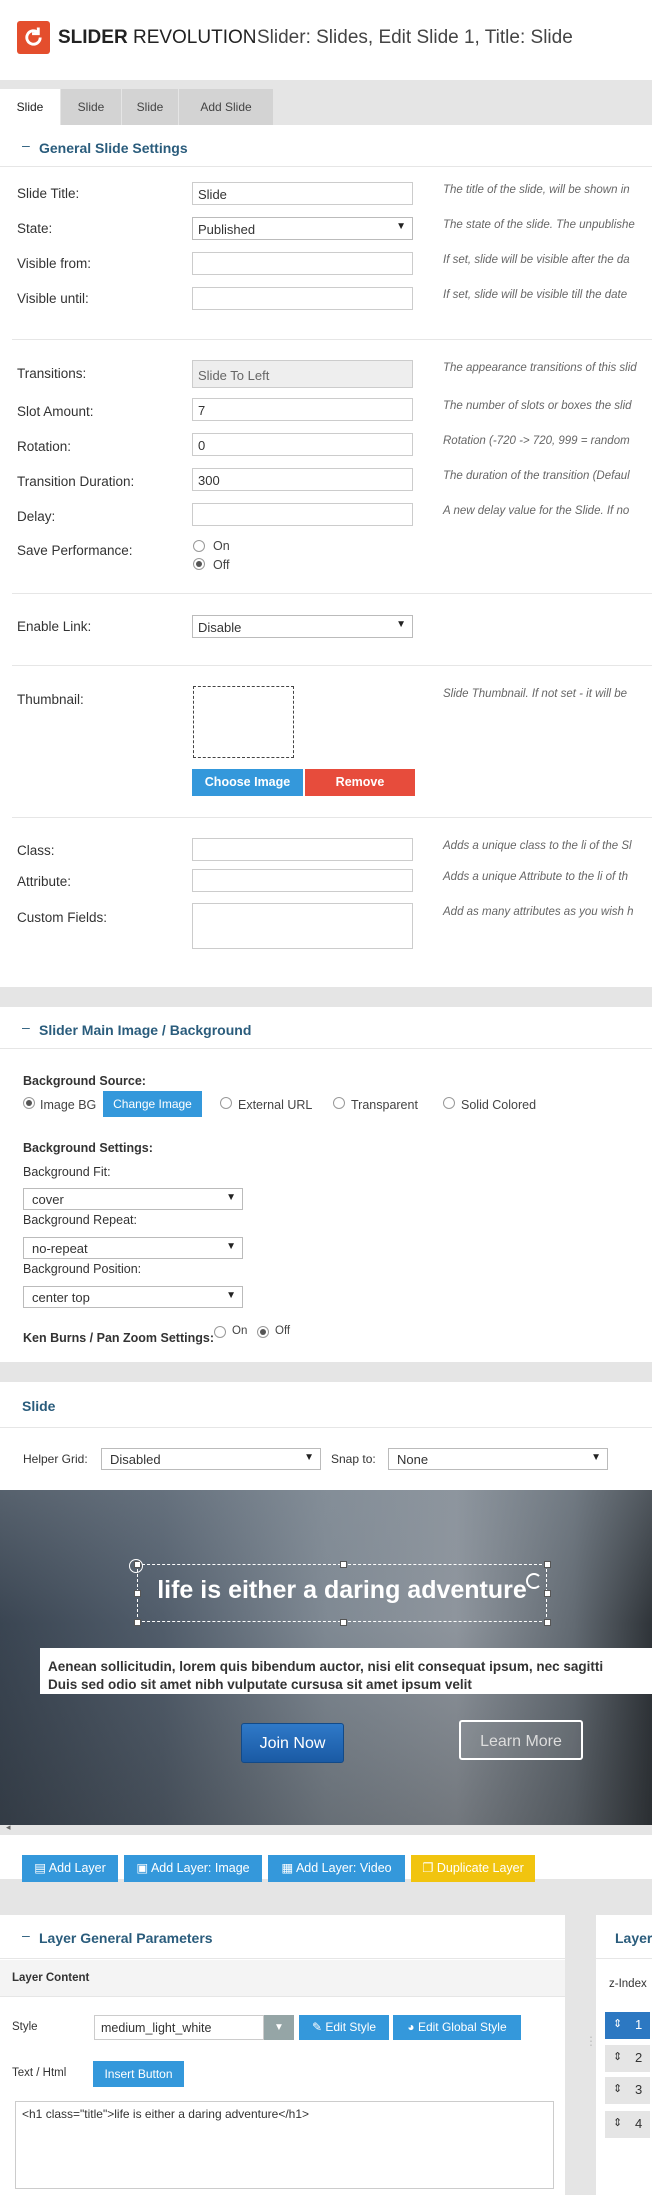 The image size is (652, 2195). I want to click on insert-button-button: Insert Button, so click(138, 2074).